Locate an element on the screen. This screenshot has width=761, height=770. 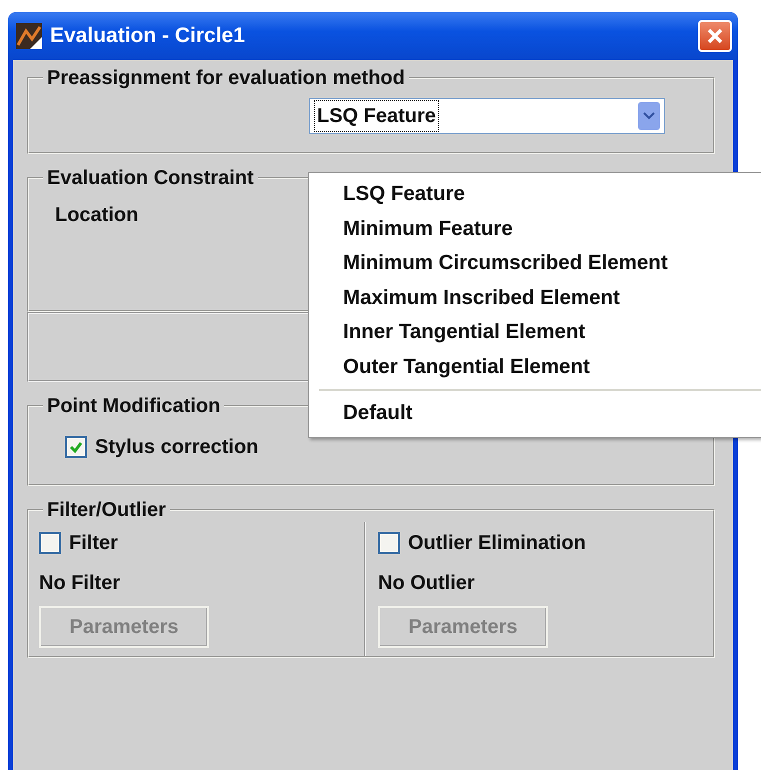
menu-item: Maximum Inscribed Element is located at coordinates (535, 297).